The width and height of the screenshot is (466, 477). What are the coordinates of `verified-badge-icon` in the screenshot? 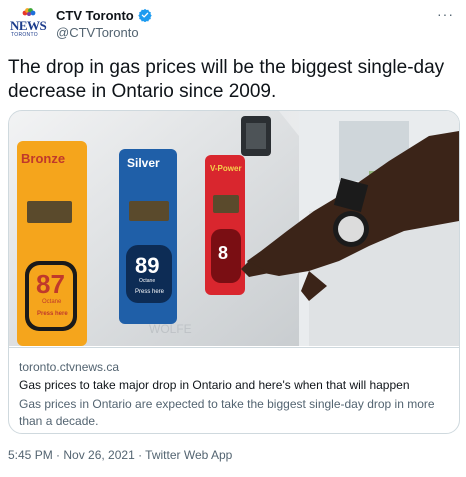 It's located at (145, 15).